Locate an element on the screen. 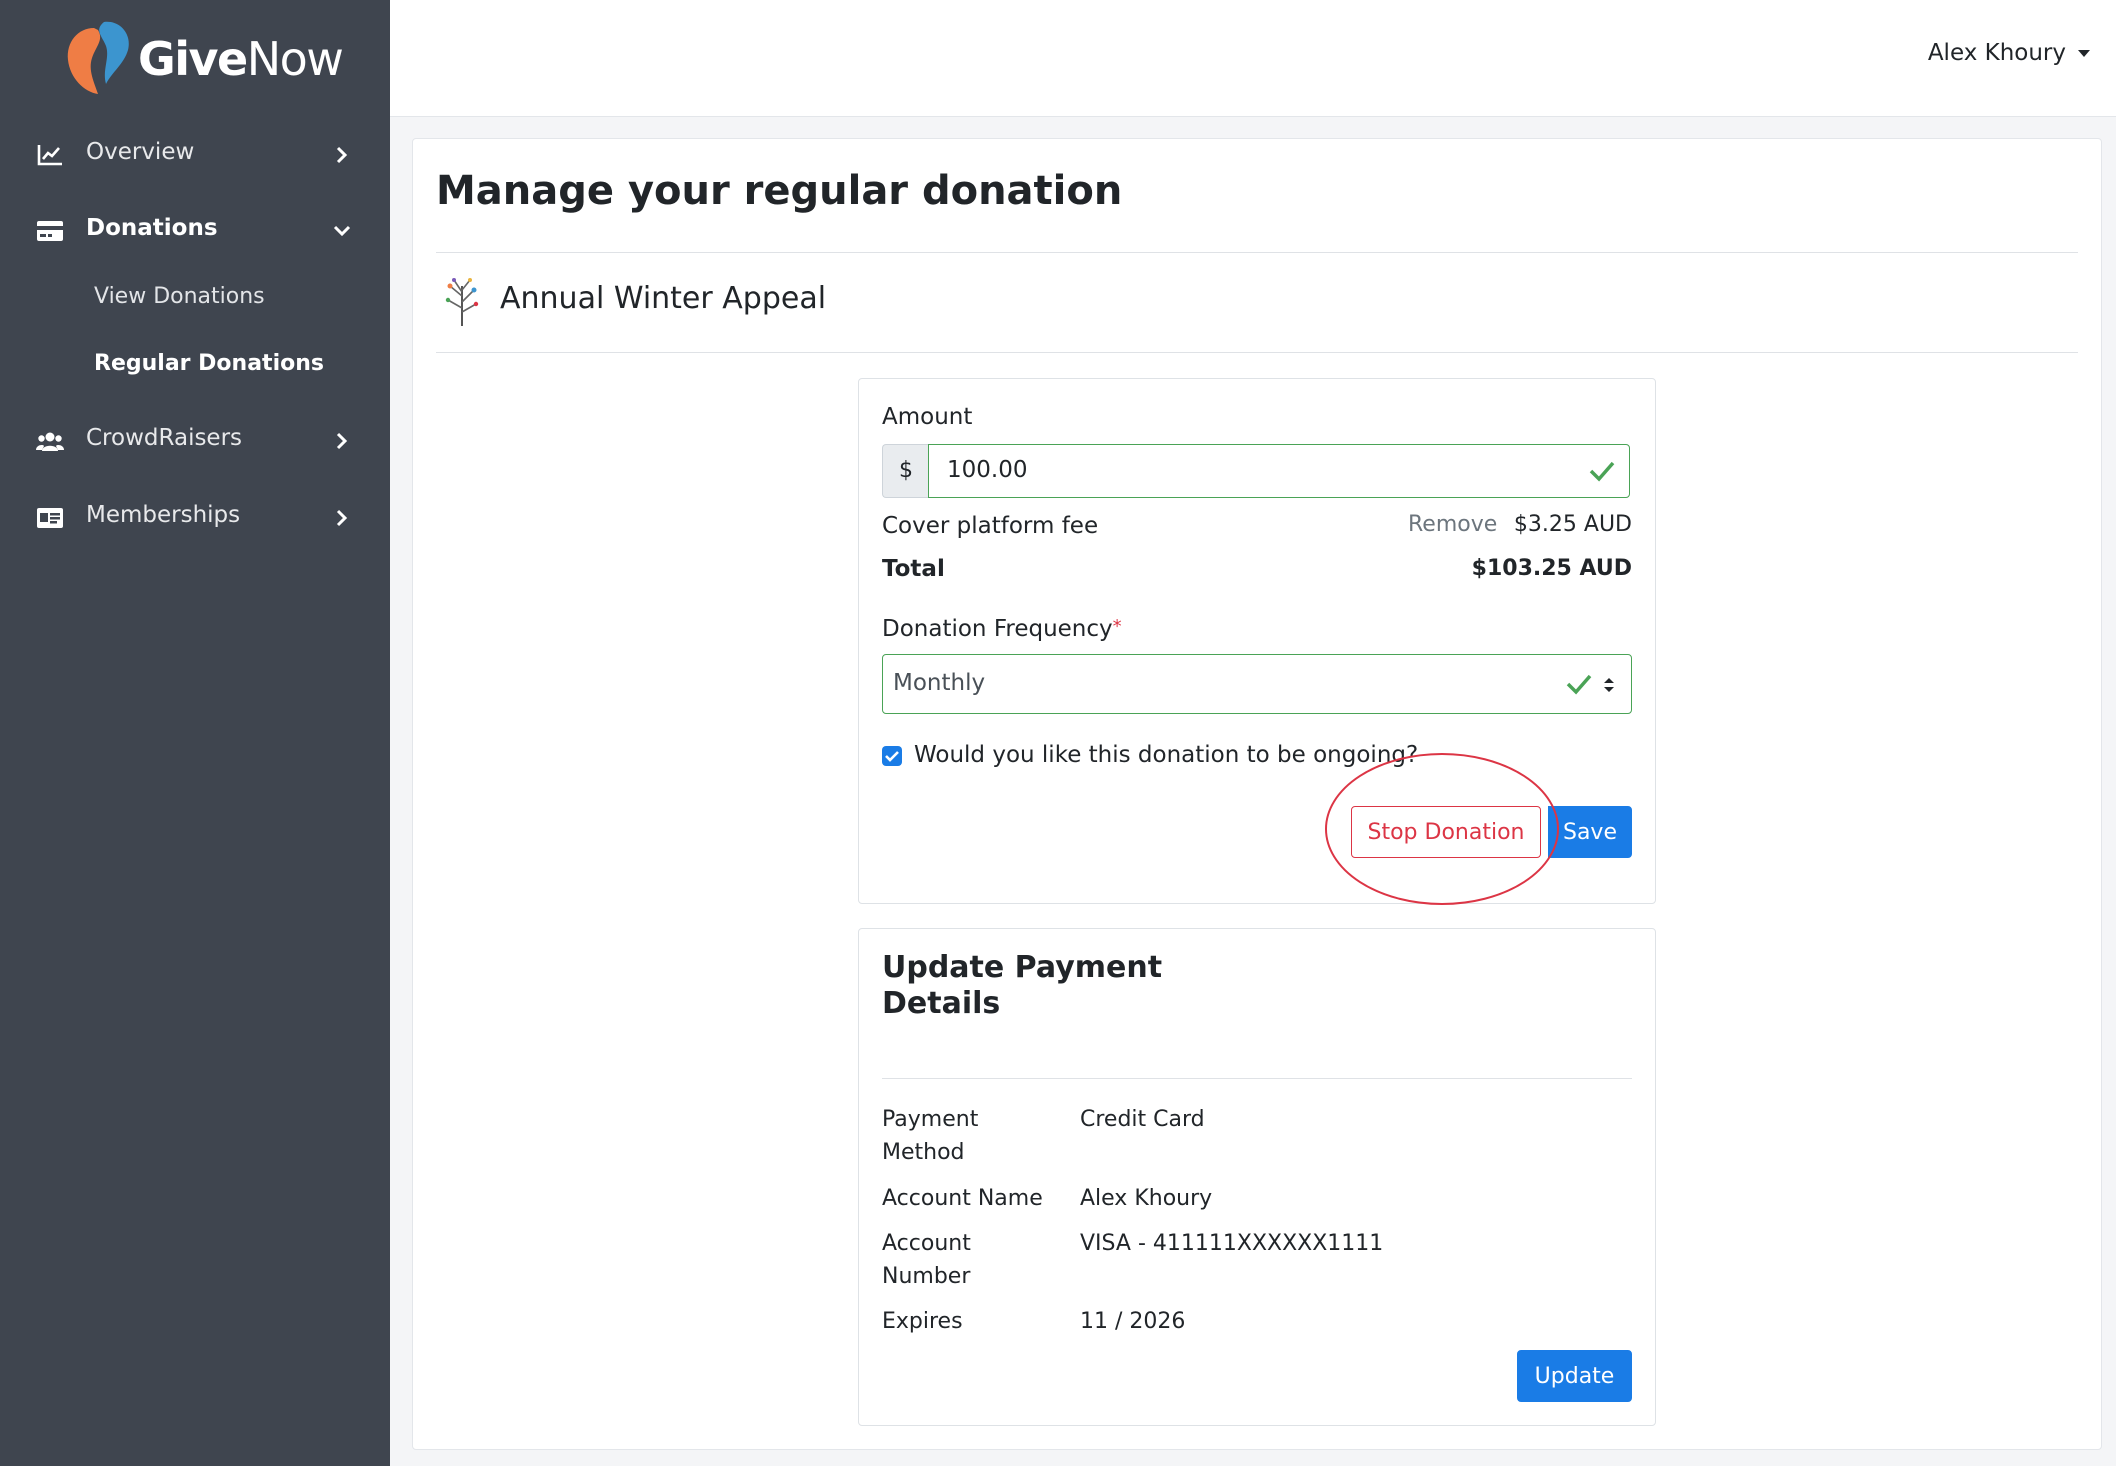  givenow-logo: GiveNow is located at coordinates (214, 58).